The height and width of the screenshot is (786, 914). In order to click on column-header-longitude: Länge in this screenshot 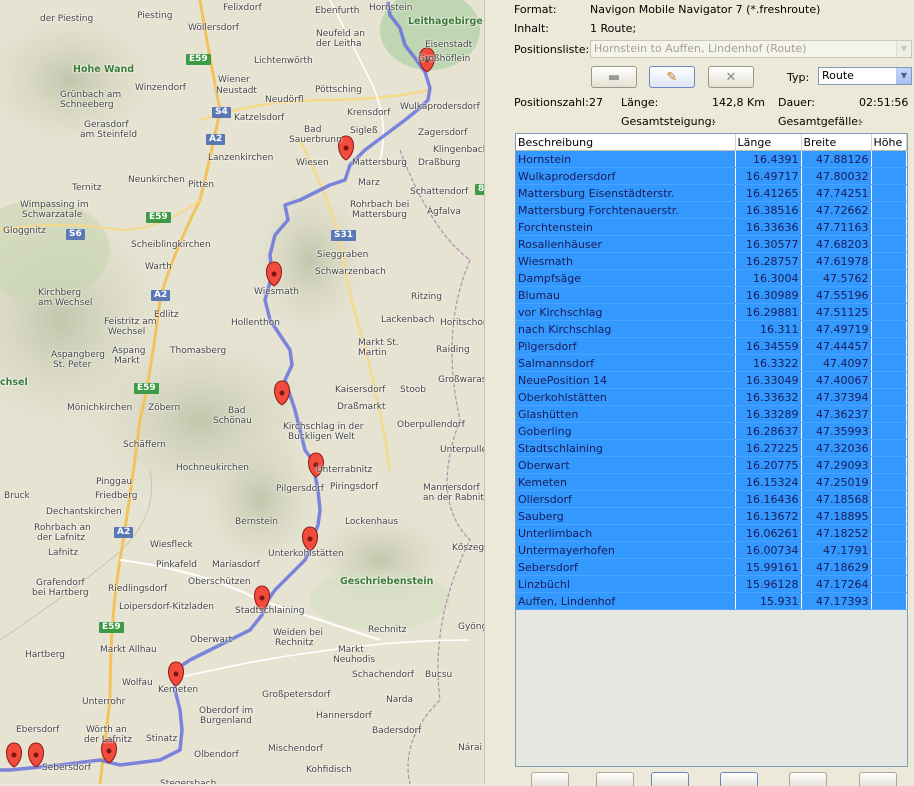, I will do `click(768, 142)`.